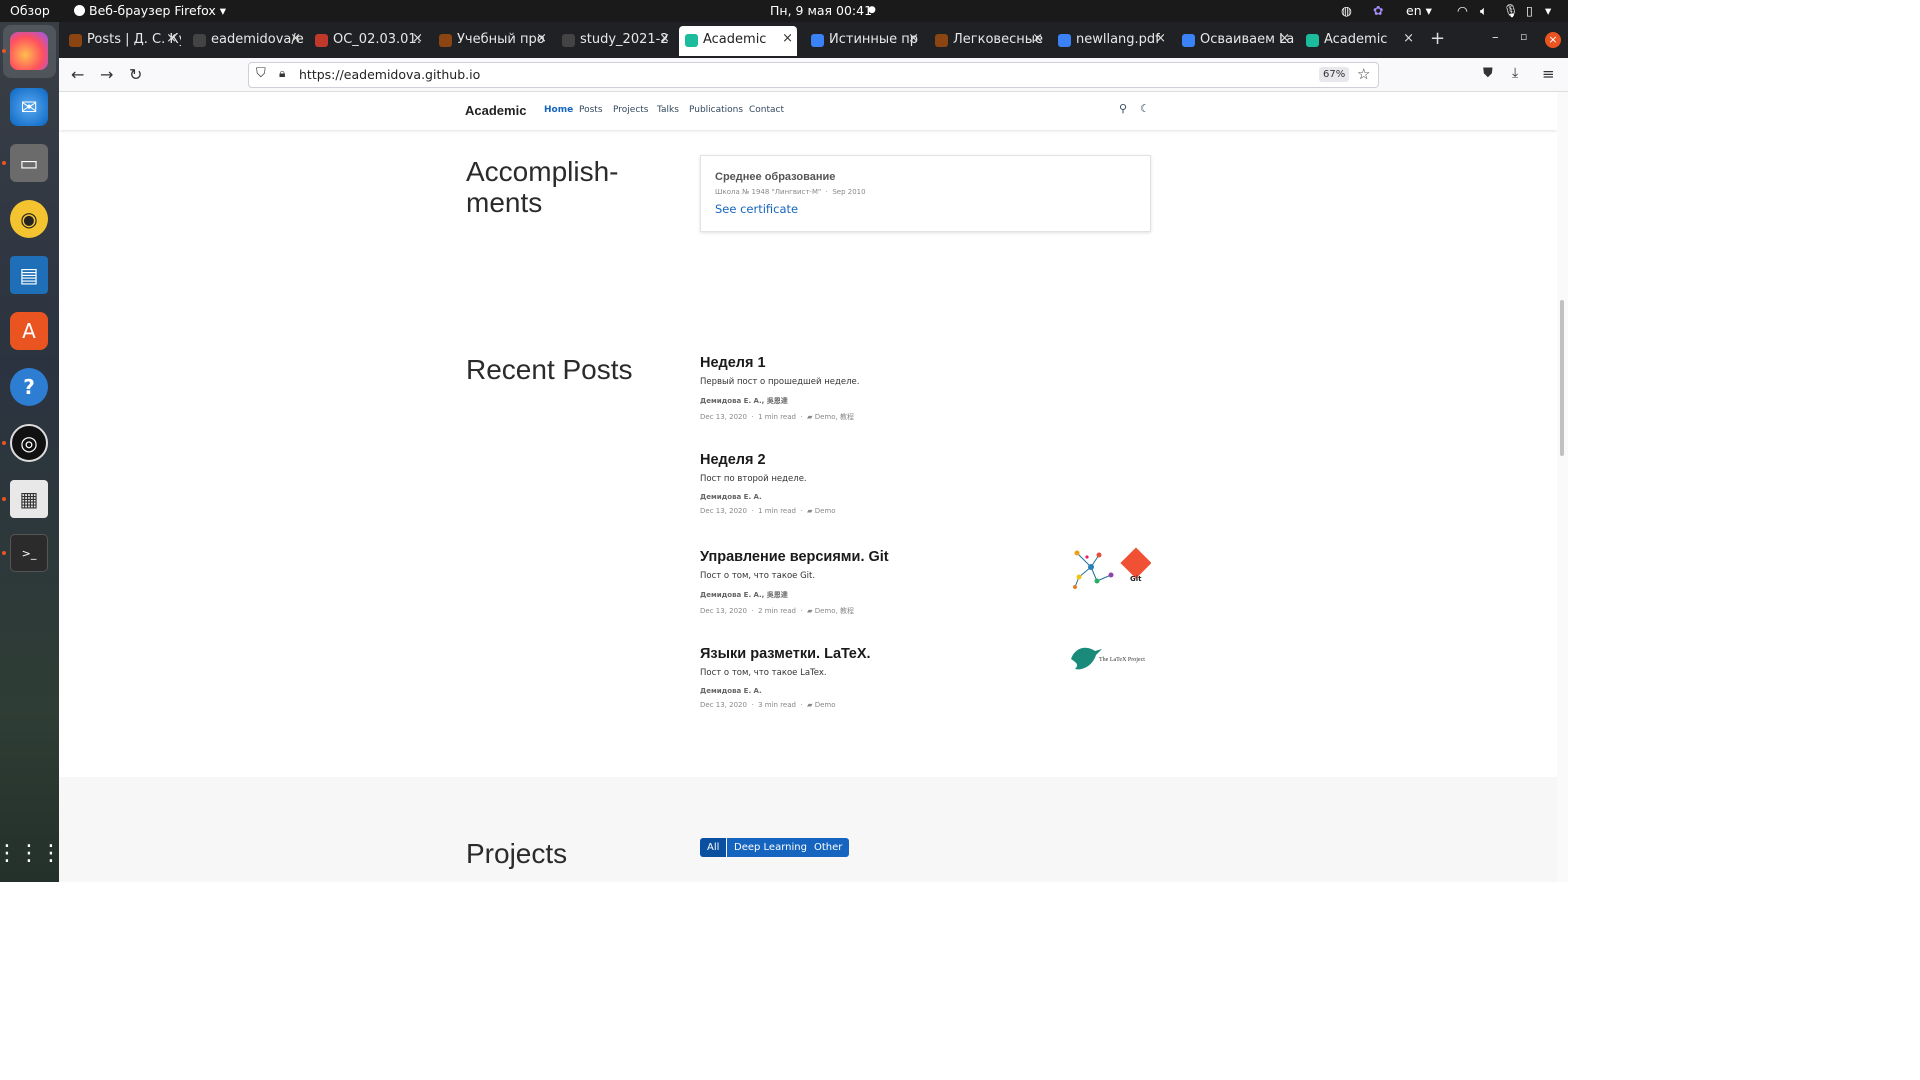 The height and width of the screenshot is (1080, 1920). I want to click on clock: Пн, 9 мая 00:41, so click(821, 10).